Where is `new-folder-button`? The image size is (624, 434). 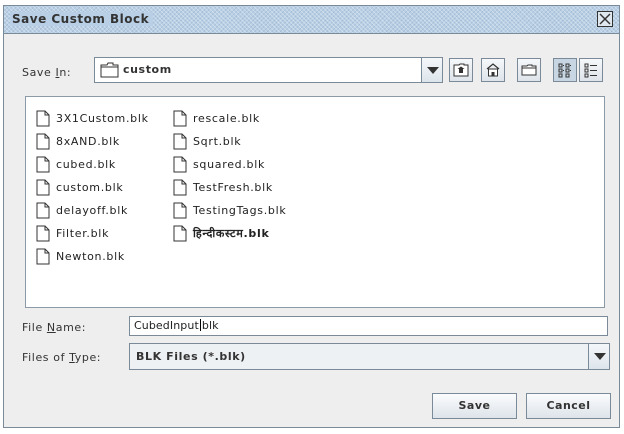
new-folder-button is located at coordinates (529, 70).